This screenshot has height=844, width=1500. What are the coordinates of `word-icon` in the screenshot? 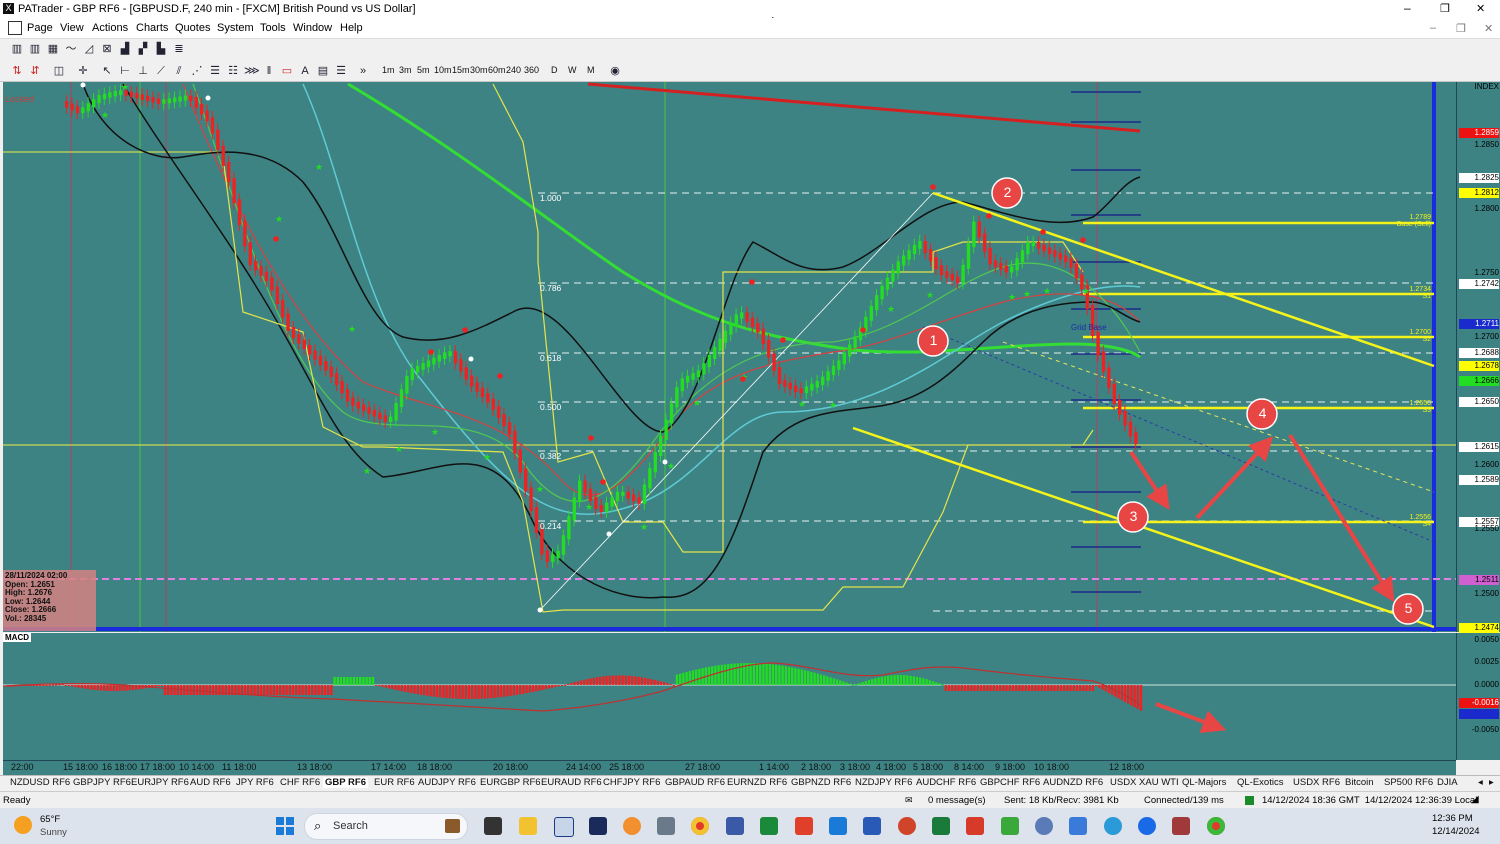 It's located at (872, 826).